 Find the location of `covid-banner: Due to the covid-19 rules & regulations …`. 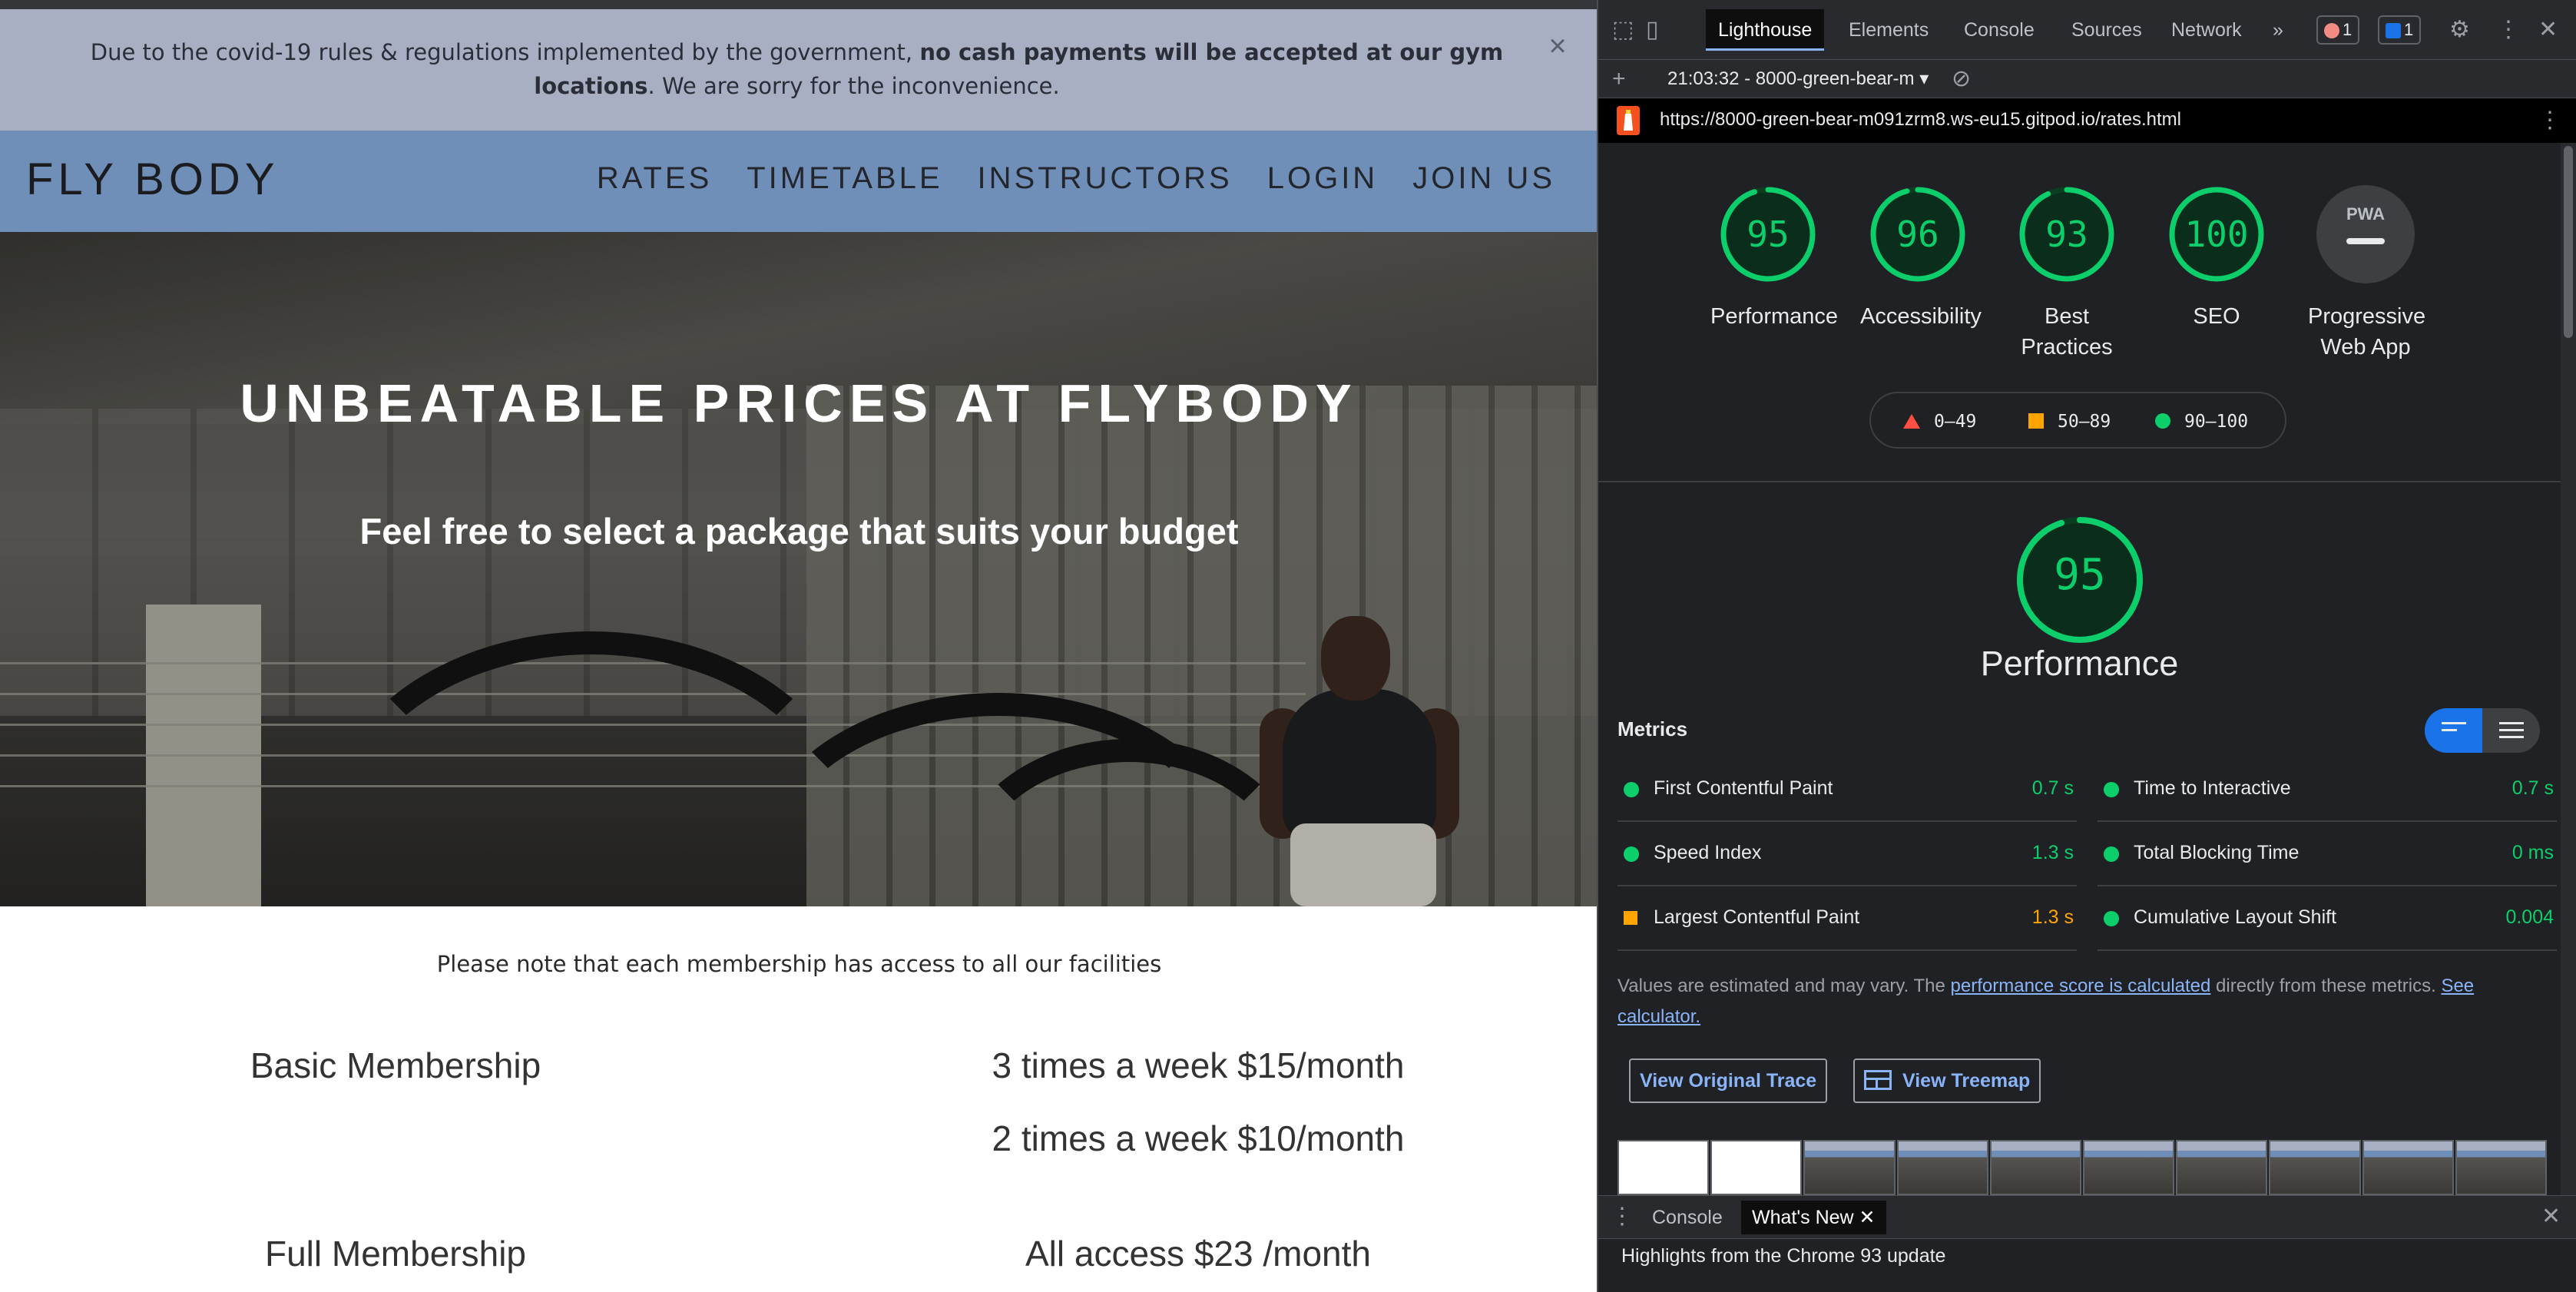

covid-banner: Due to the covid-19 rules & regulations … is located at coordinates (799, 70).